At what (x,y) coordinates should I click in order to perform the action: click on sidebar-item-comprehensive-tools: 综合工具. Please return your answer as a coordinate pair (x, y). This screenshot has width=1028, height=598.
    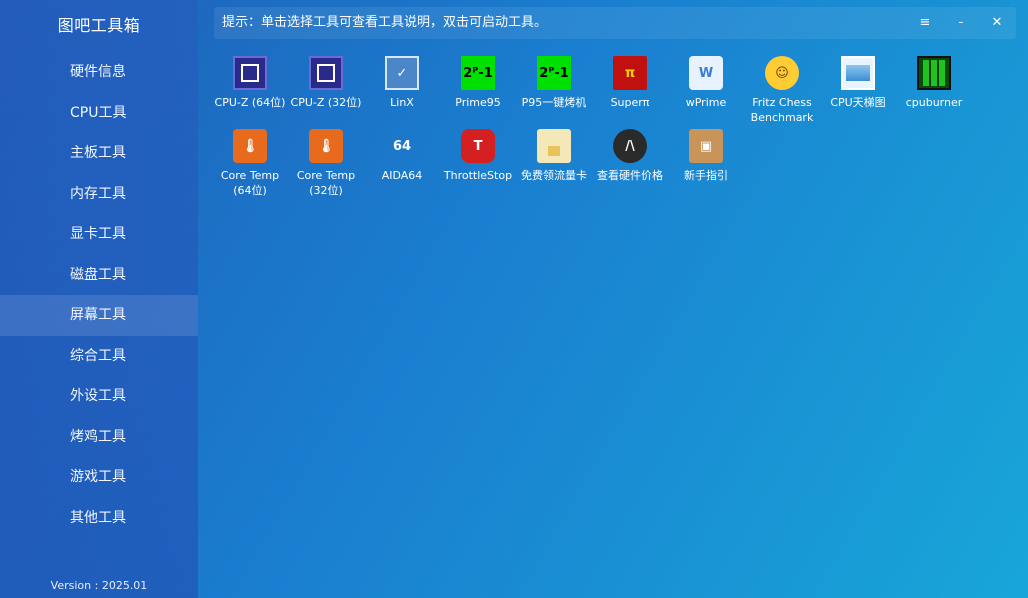
    Looking at the image, I should click on (99, 356).